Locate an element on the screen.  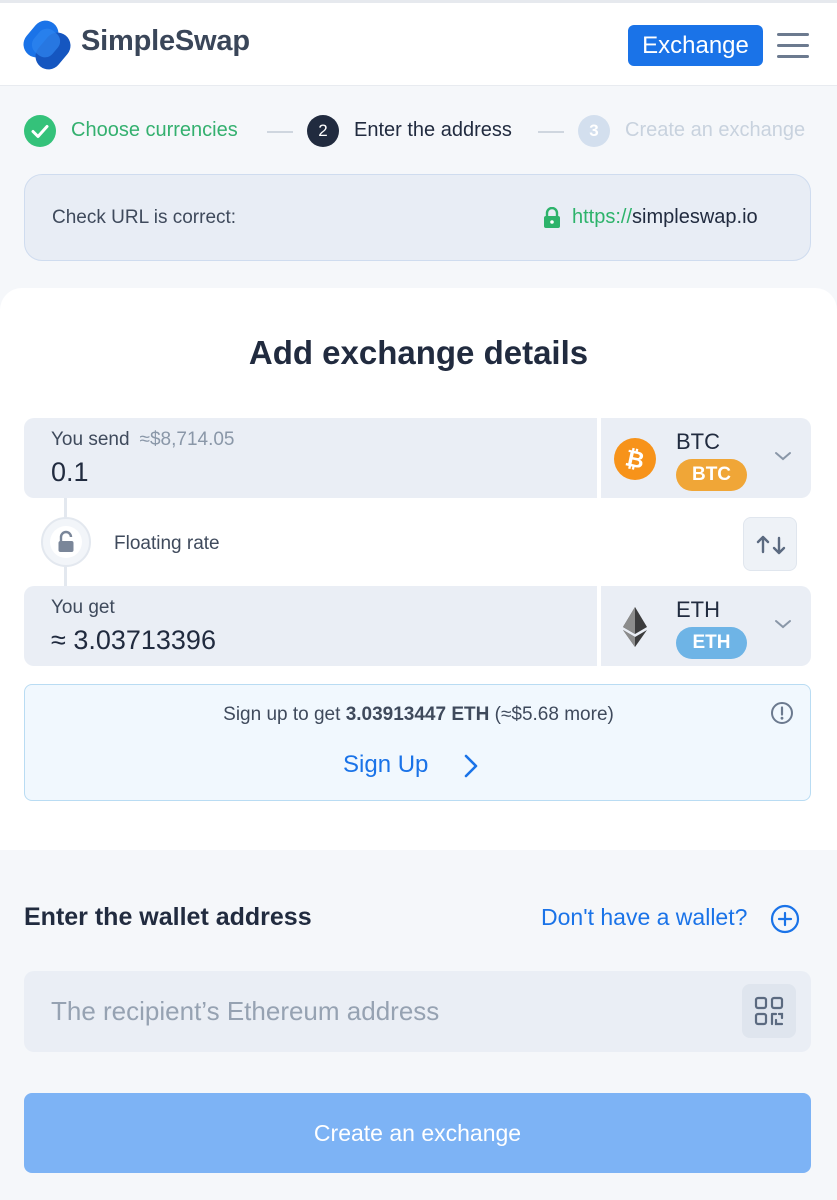
step-1-label: Choose currencies is located at coordinates (154, 130).